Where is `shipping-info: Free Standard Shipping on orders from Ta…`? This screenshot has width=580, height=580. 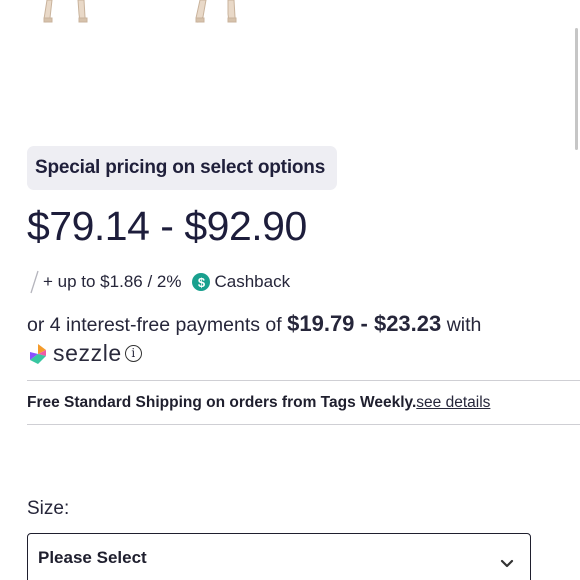
shipping-info: Free Standard Shipping on orders from Ta… is located at coordinates (258, 403).